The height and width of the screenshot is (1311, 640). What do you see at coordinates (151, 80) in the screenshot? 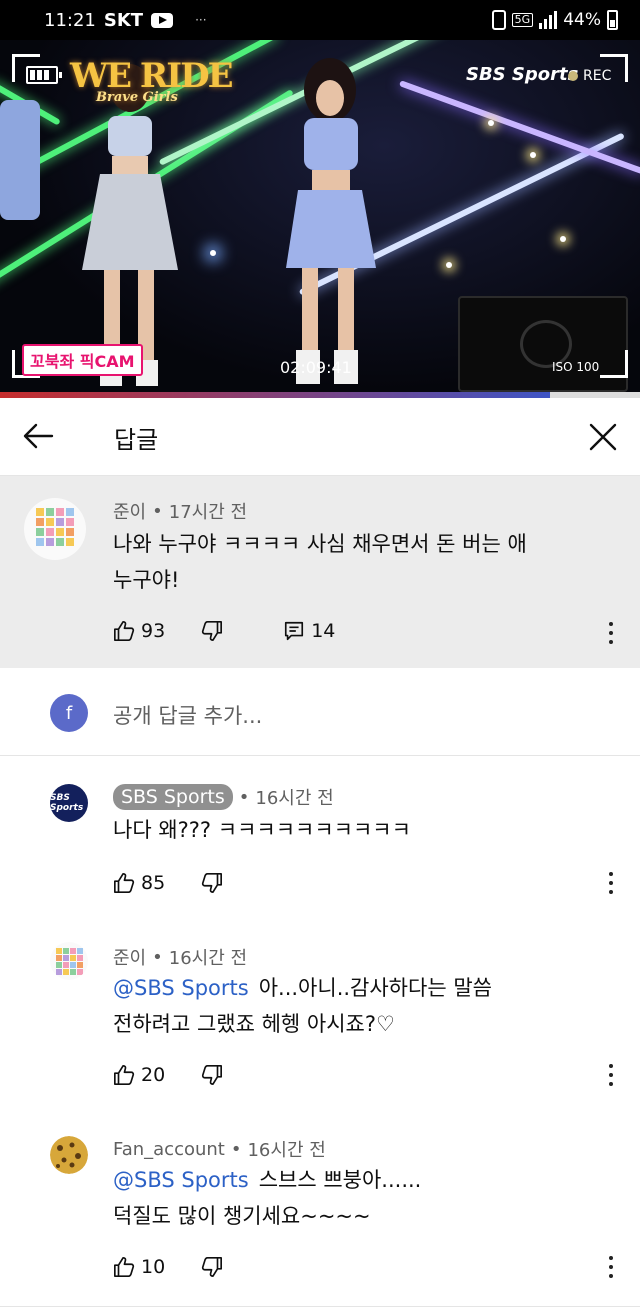
I see `show-logo: WE RIDE Brave Girls` at bounding box center [151, 80].